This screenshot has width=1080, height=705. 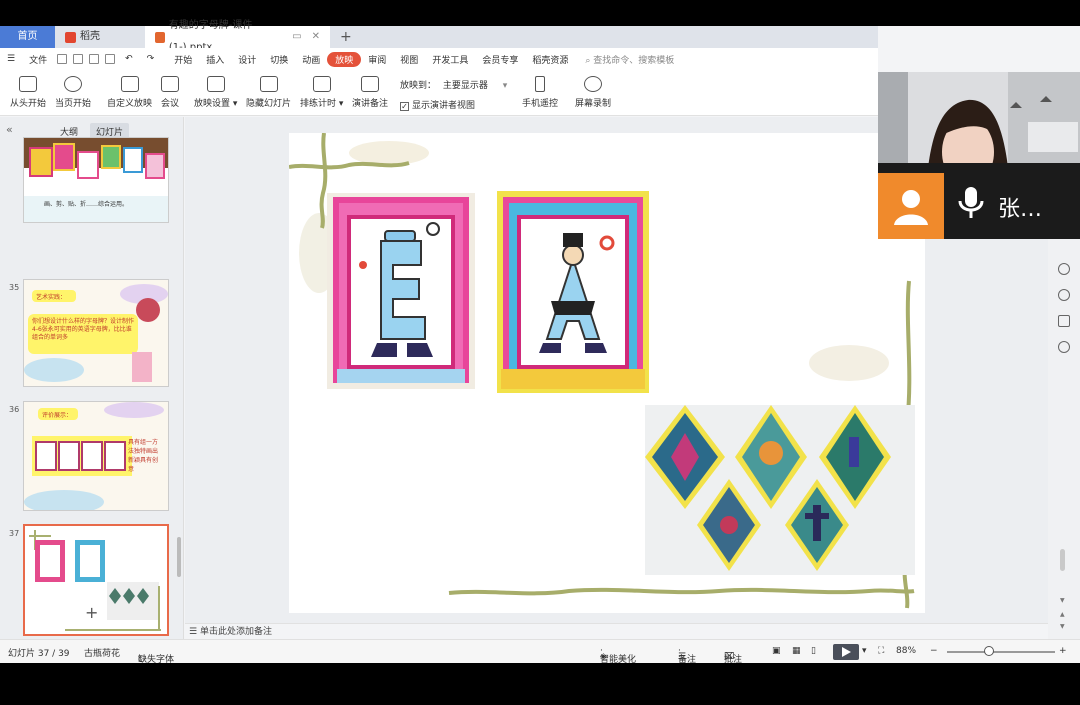 I want to click on window-icon: ▭, so click(x=296, y=37).